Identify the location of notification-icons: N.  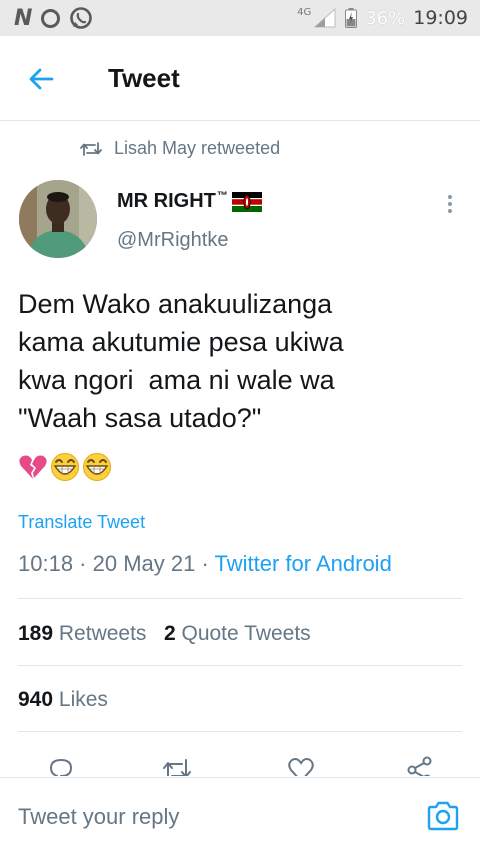
(53, 18).